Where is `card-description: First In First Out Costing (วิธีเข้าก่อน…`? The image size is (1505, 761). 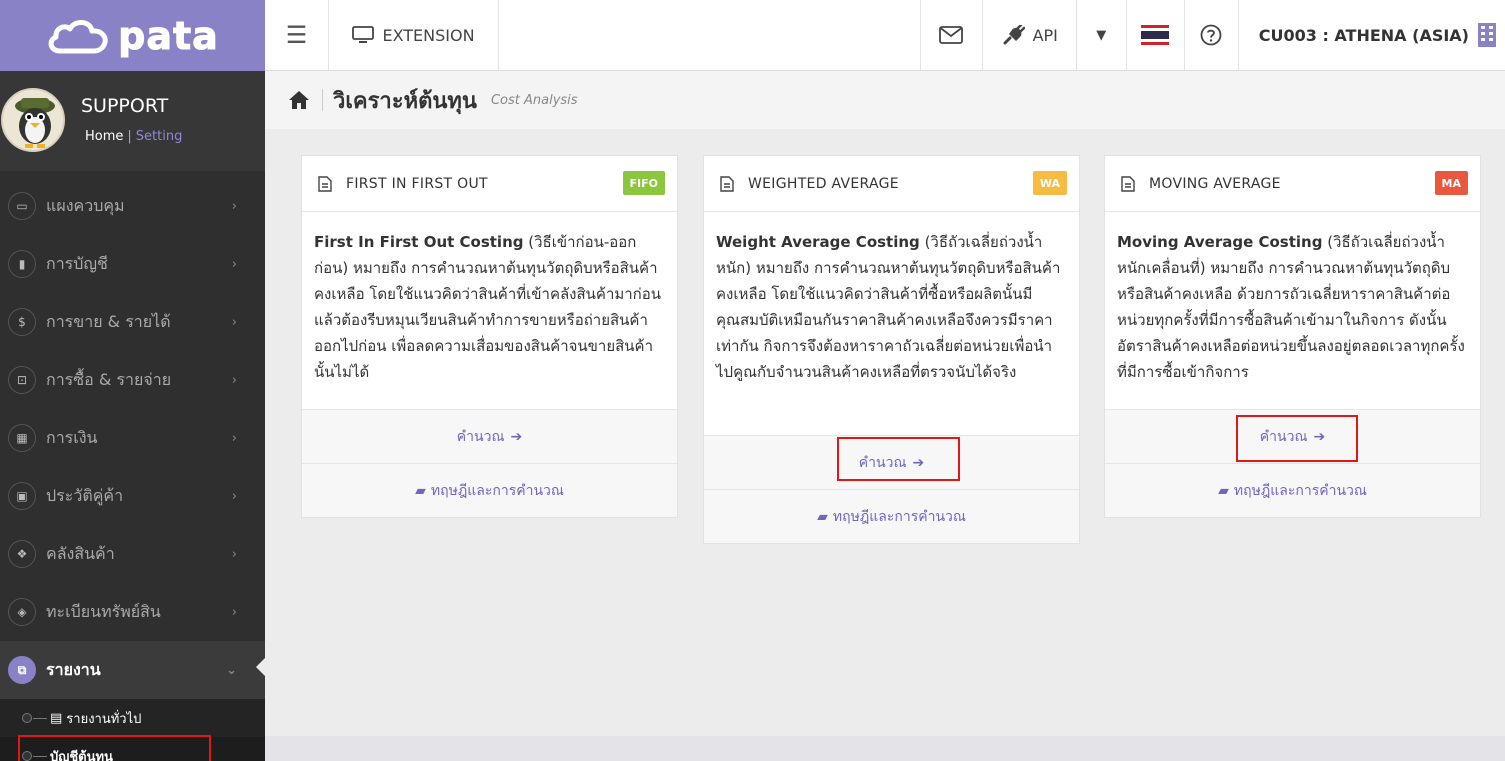 card-description: First In First Out Costing (วิธีเข้าก่อน… is located at coordinates (489, 310).